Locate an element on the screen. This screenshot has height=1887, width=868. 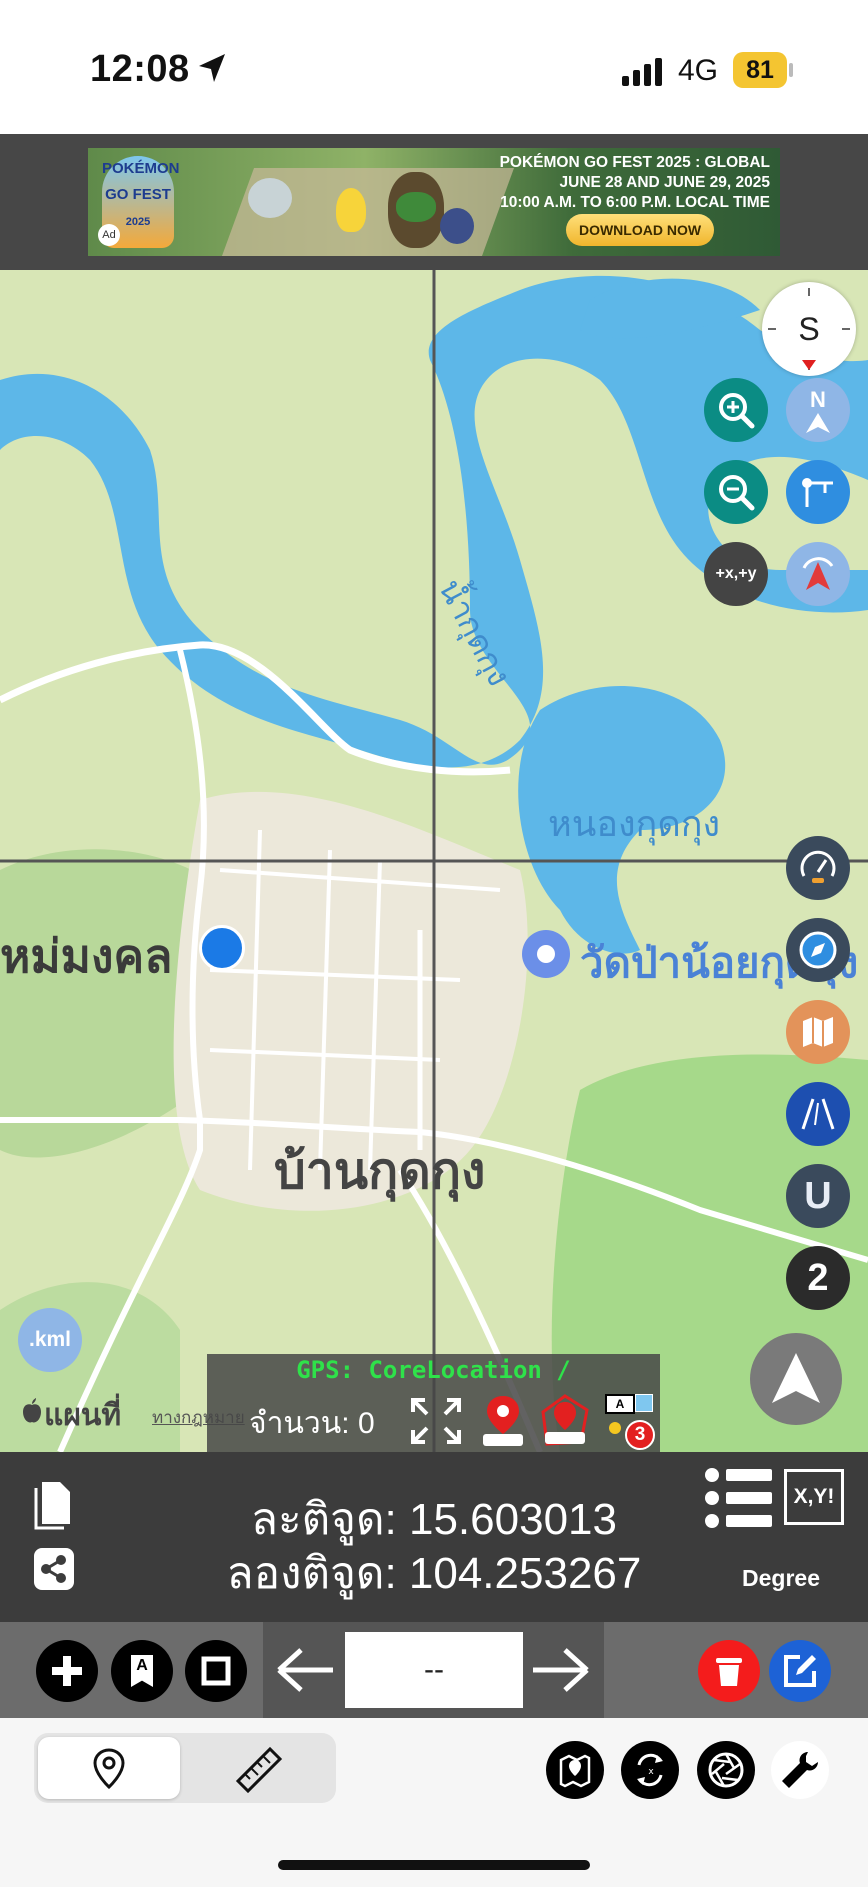
list-icon is located at coordinates (738, 1498).